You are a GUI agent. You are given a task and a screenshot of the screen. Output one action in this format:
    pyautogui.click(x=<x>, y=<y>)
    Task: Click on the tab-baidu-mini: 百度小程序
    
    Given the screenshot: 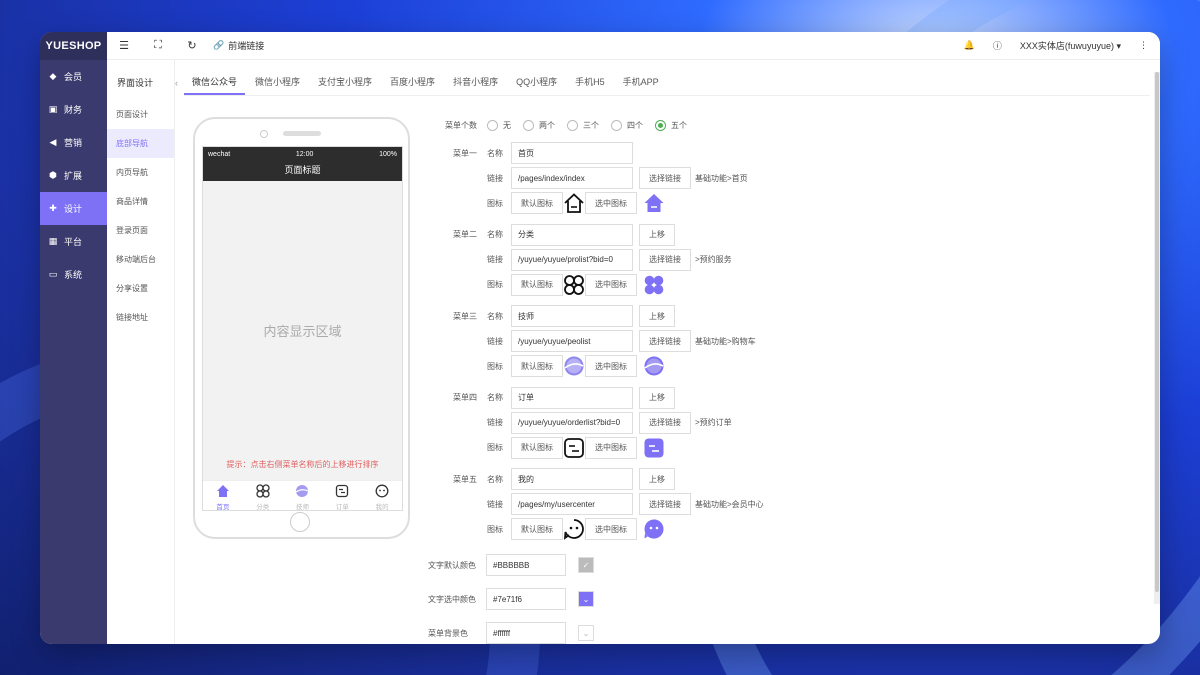 What is the action you would take?
    pyautogui.click(x=412, y=83)
    